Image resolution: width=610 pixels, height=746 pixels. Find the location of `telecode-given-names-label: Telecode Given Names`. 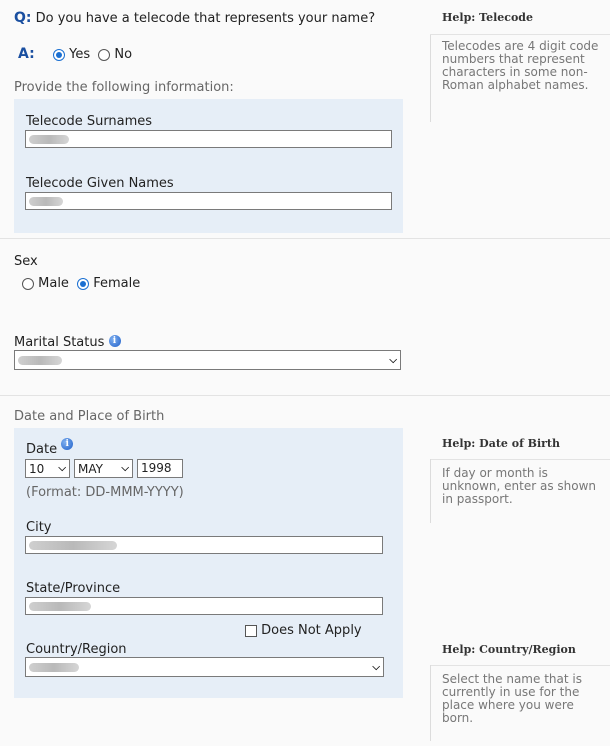

telecode-given-names-label: Telecode Given Names is located at coordinates (100, 183).